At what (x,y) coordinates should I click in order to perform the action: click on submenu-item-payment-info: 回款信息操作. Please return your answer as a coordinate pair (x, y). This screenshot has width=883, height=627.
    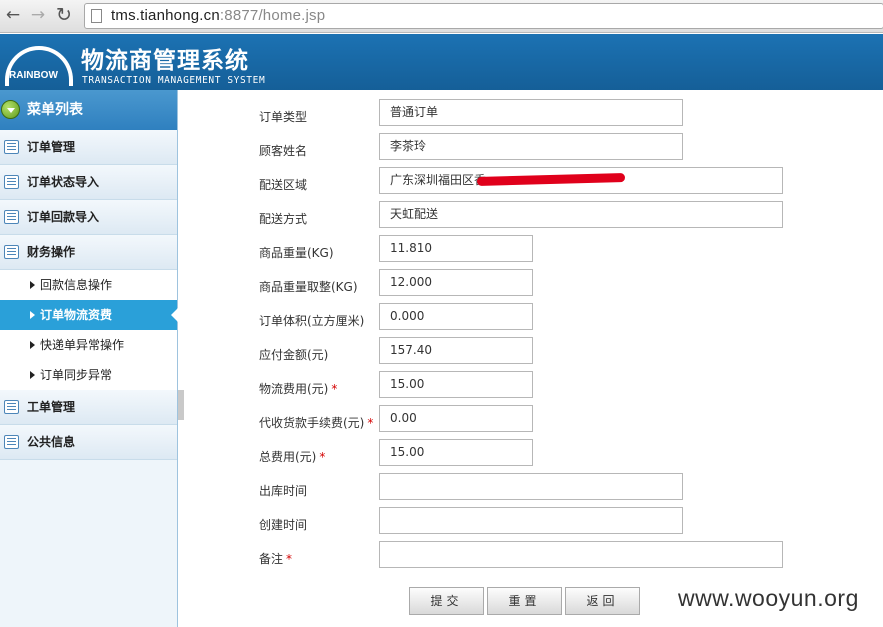
    Looking at the image, I should click on (88, 285).